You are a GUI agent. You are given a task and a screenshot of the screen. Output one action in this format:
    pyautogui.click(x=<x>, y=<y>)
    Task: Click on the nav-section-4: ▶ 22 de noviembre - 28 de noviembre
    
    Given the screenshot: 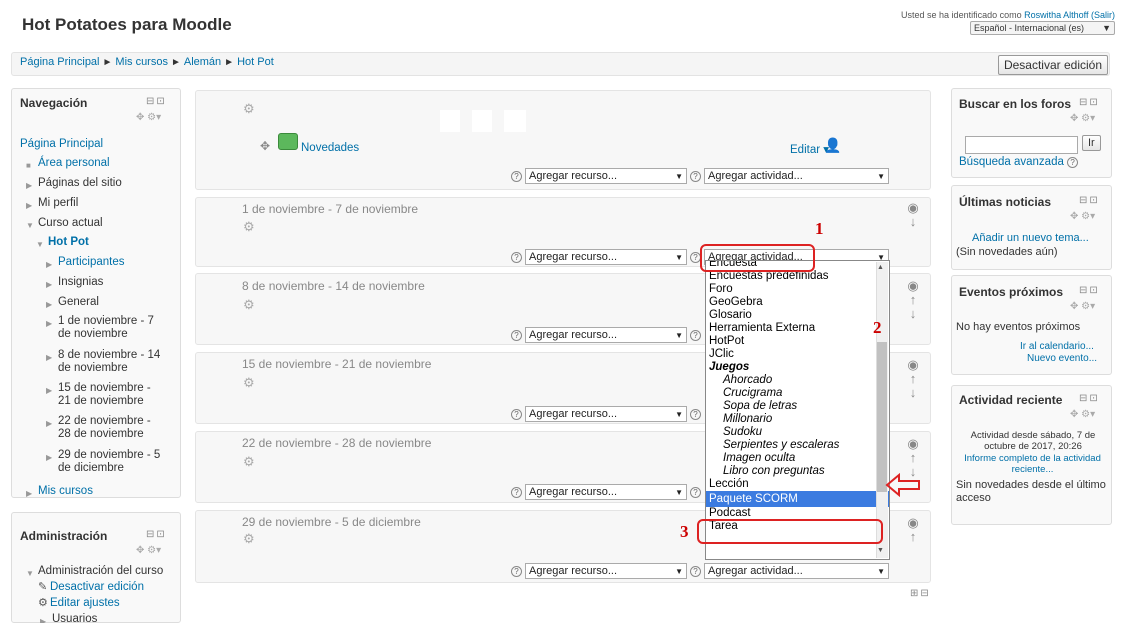 What is the action you would take?
    pyautogui.click(x=103, y=428)
    